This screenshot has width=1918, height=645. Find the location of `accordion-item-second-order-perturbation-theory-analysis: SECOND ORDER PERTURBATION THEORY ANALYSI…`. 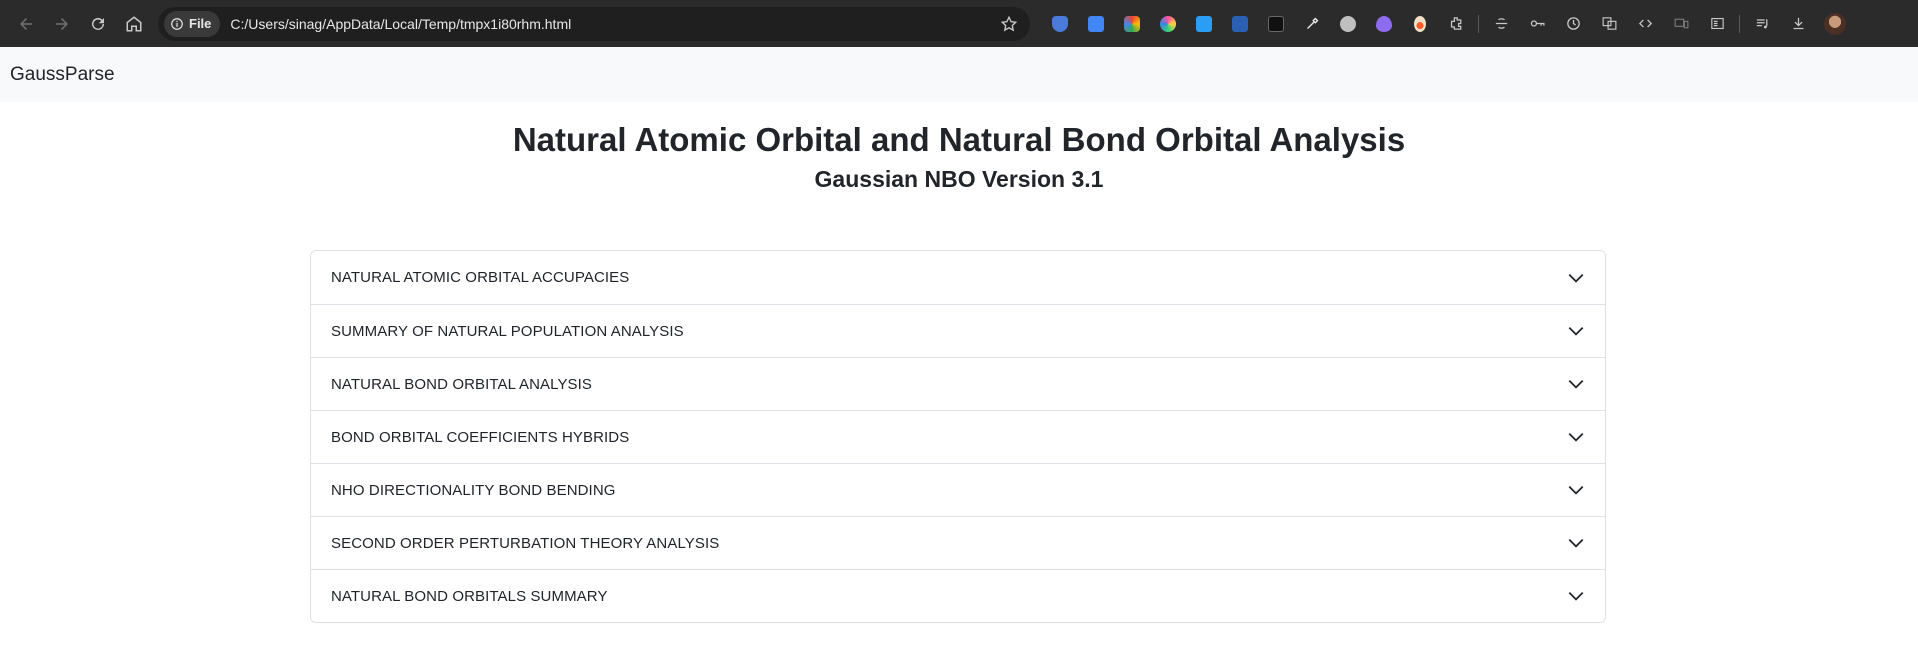

accordion-item-second-order-perturbation-theory-analysis: SECOND ORDER PERTURBATION THEORY ANALYSI… is located at coordinates (958, 542).